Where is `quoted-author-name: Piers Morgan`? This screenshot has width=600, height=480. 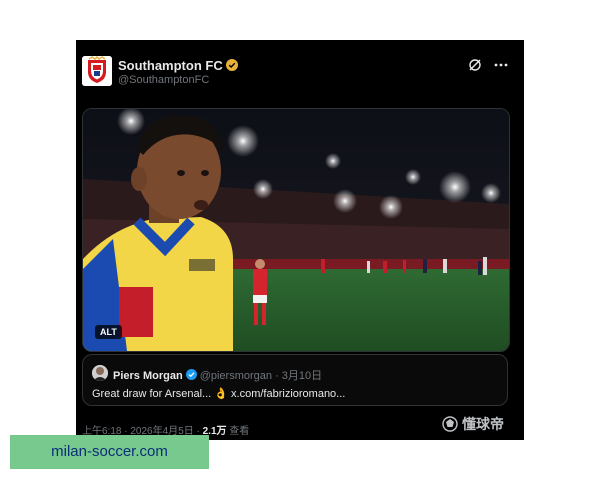 quoted-author-name: Piers Morgan is located at coordinates (148, 376).